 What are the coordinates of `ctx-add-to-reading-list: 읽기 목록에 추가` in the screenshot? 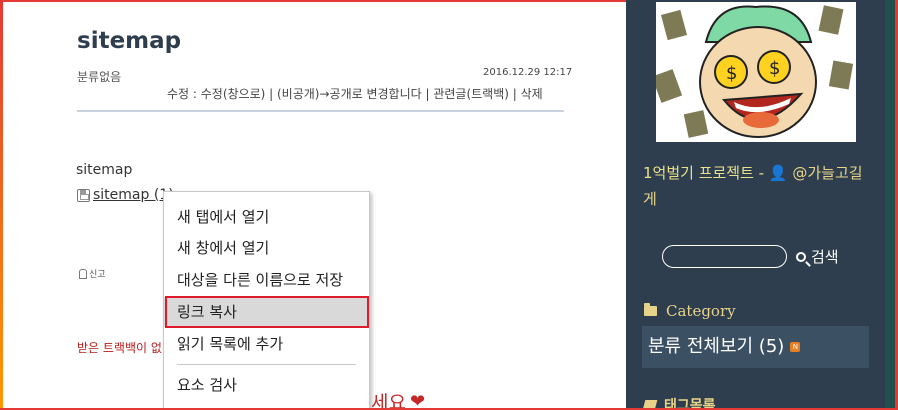 It's located at (266, 344).